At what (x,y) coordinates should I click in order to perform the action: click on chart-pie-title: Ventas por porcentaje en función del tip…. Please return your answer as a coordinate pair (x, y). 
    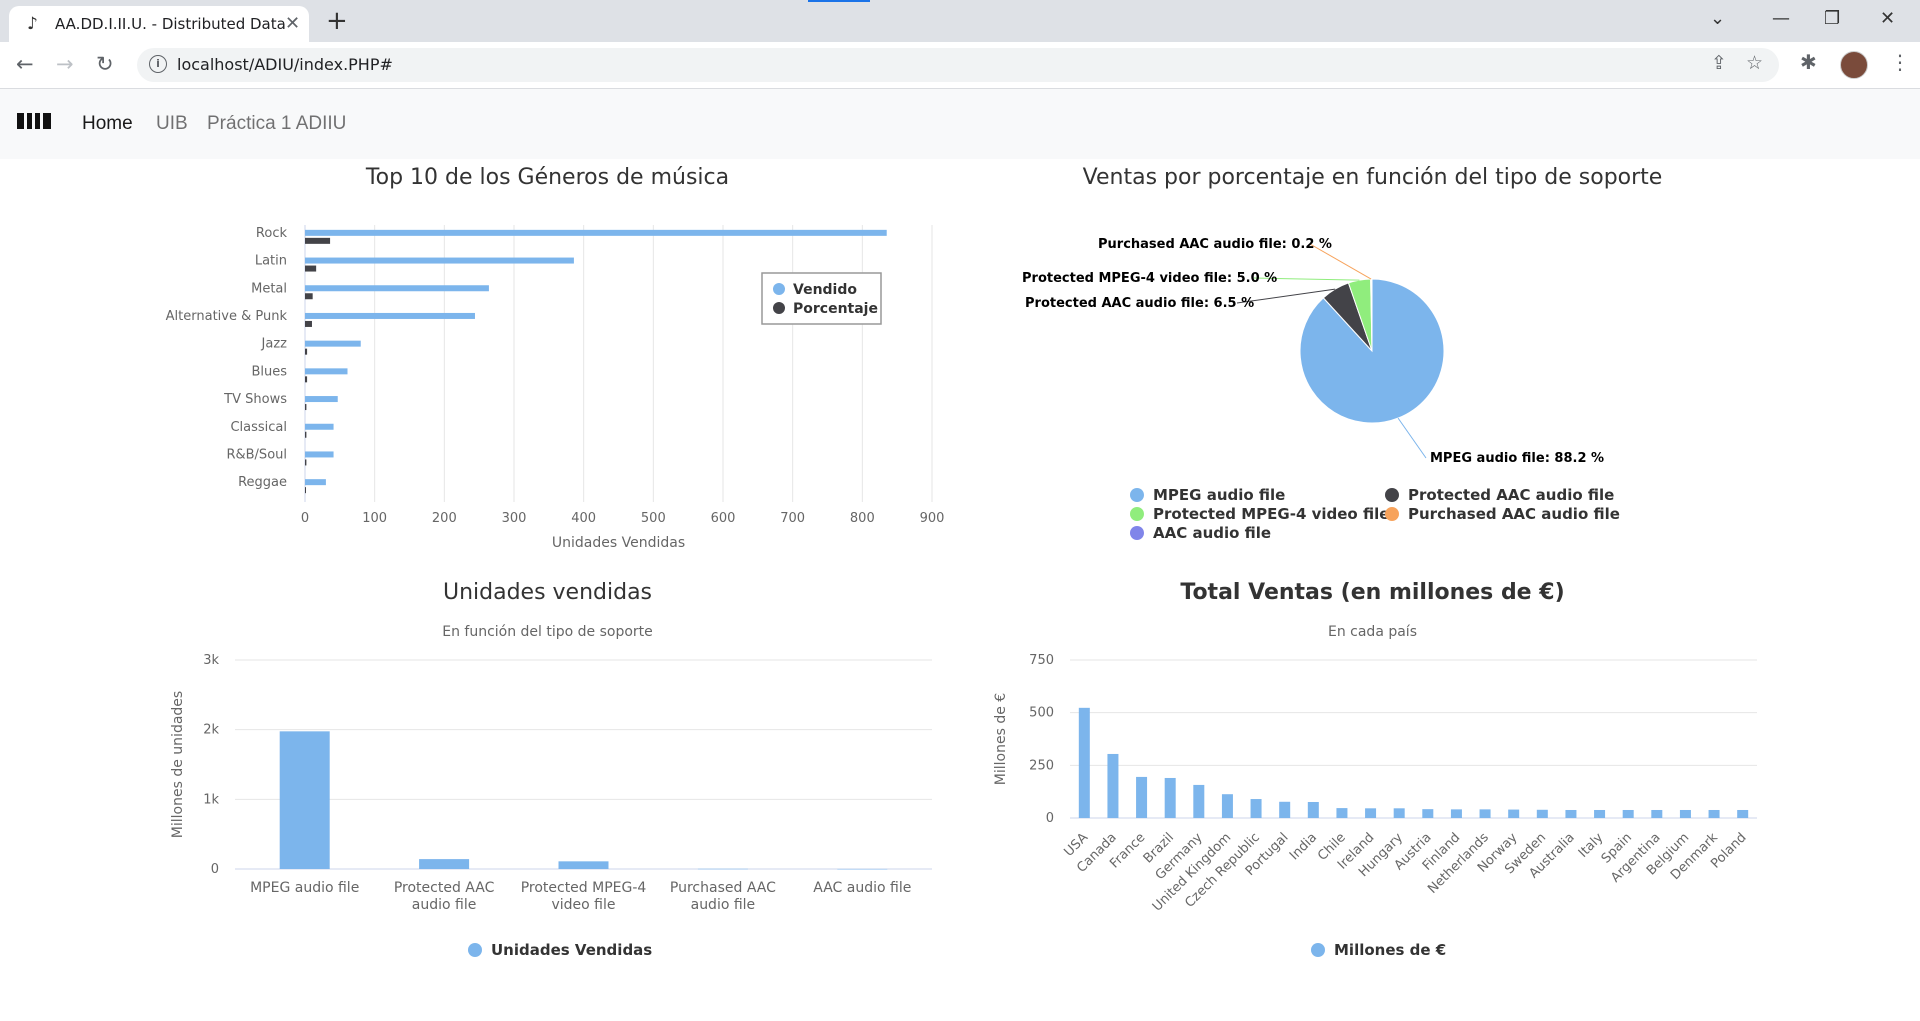
    Looking at the image, I should click on (1372, 177).